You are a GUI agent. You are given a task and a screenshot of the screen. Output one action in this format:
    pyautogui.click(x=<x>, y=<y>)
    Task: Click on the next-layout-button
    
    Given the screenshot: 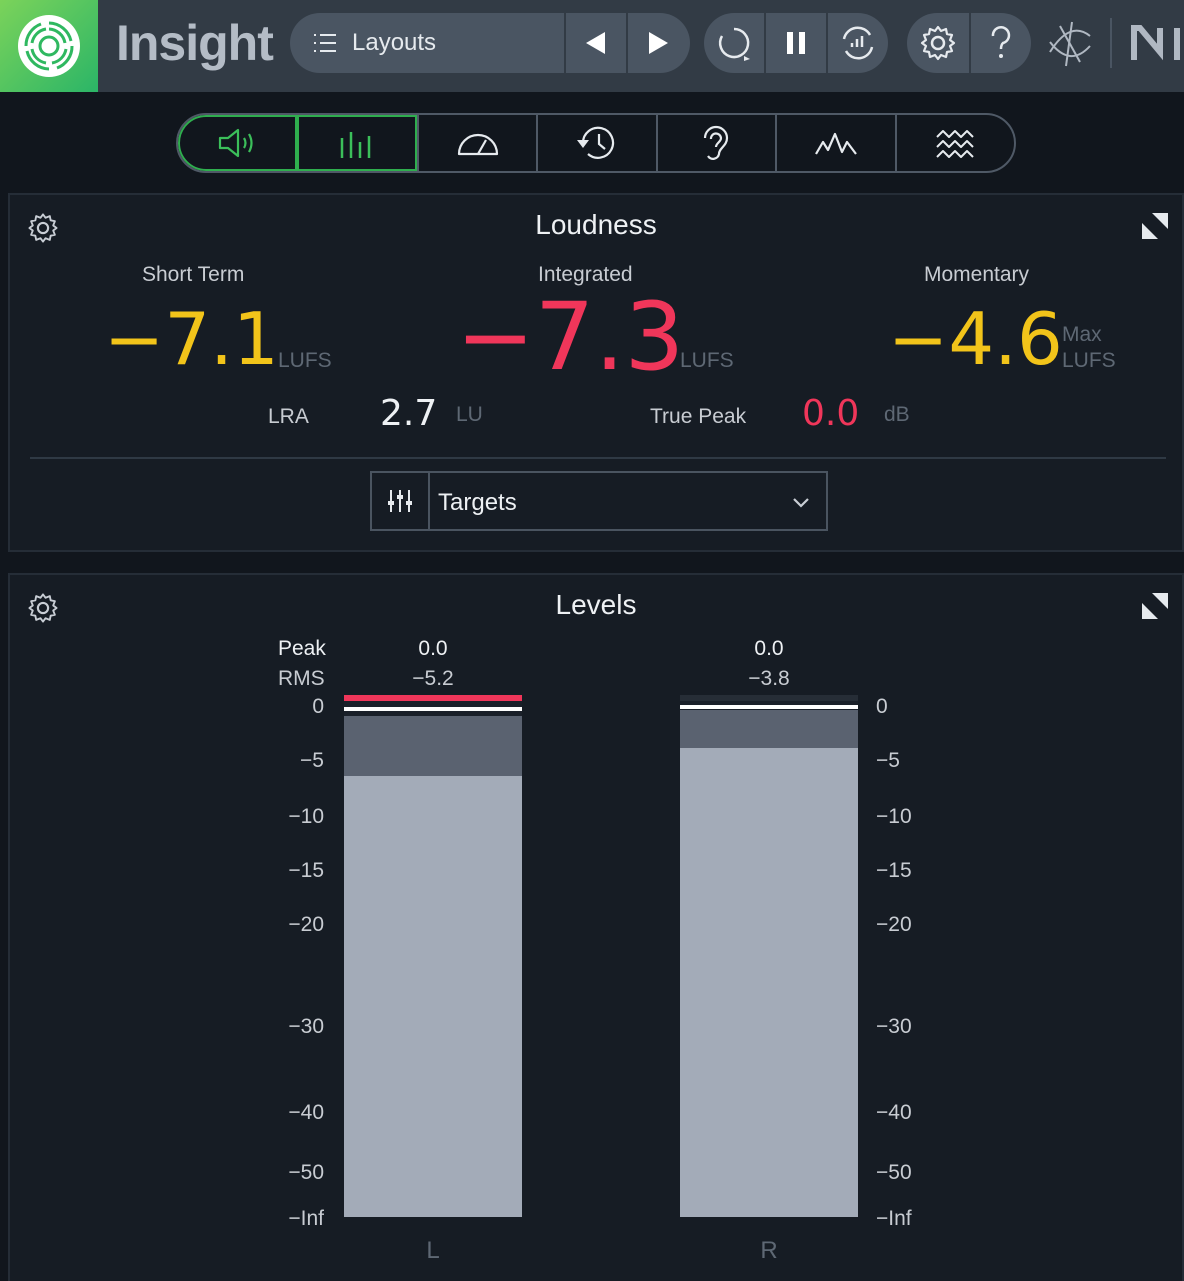 What is the action you would take?
    pyautogui.click(x=657, y=43)
    